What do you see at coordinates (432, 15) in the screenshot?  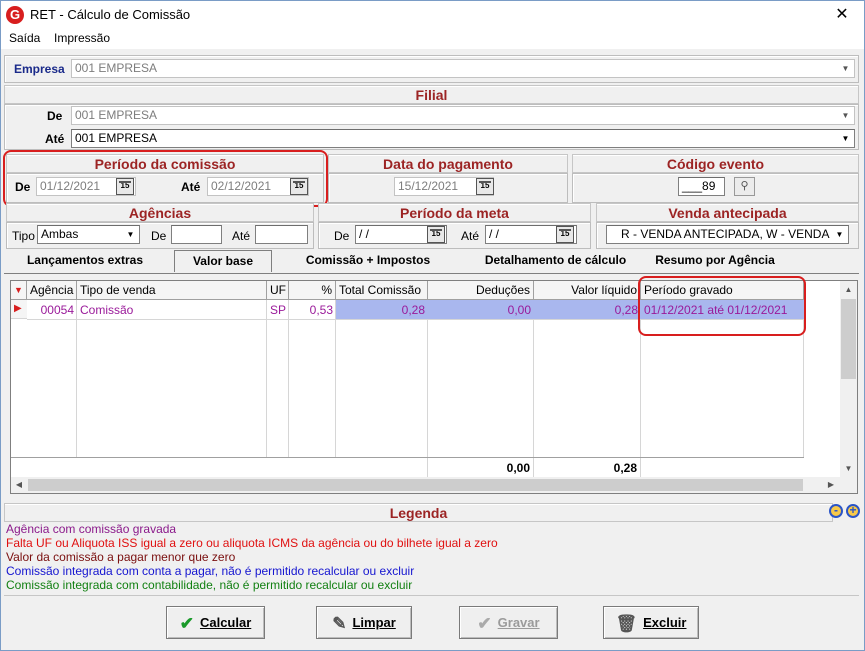 I see `title-bar: G RET - Cálculo de Comissão ✕` at bounding box center [432, 15].